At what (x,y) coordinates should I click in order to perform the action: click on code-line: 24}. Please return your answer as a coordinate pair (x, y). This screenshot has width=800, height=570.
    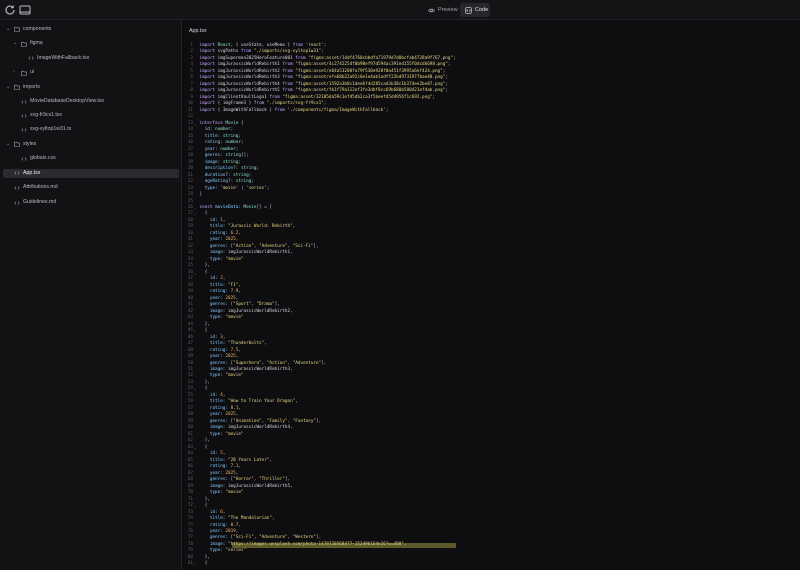
    Looking at the image, I should click on (491, 195).